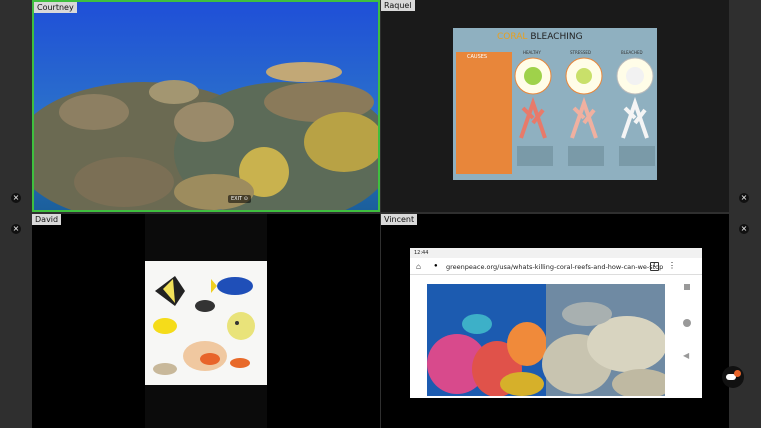 The image size is (761, 428). I want to click on exit-fullscreen-button: EXIT ⊙, so click(239, 199).